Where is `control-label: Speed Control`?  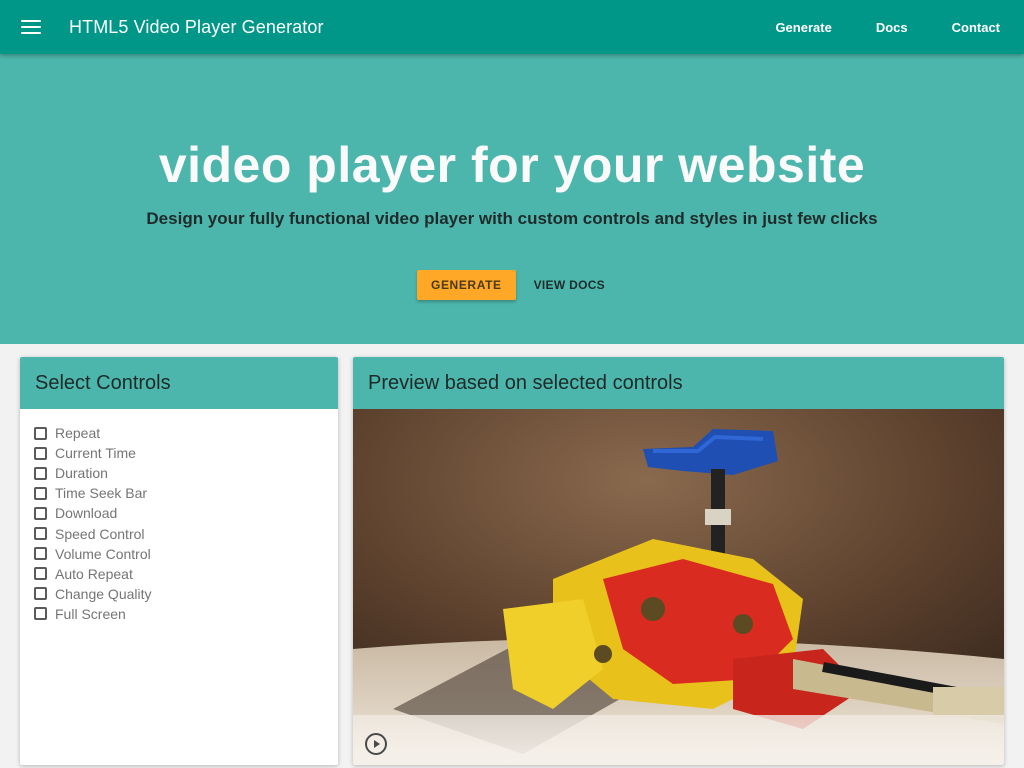 control-label: Speed Control is located at coordinates (100, 533).